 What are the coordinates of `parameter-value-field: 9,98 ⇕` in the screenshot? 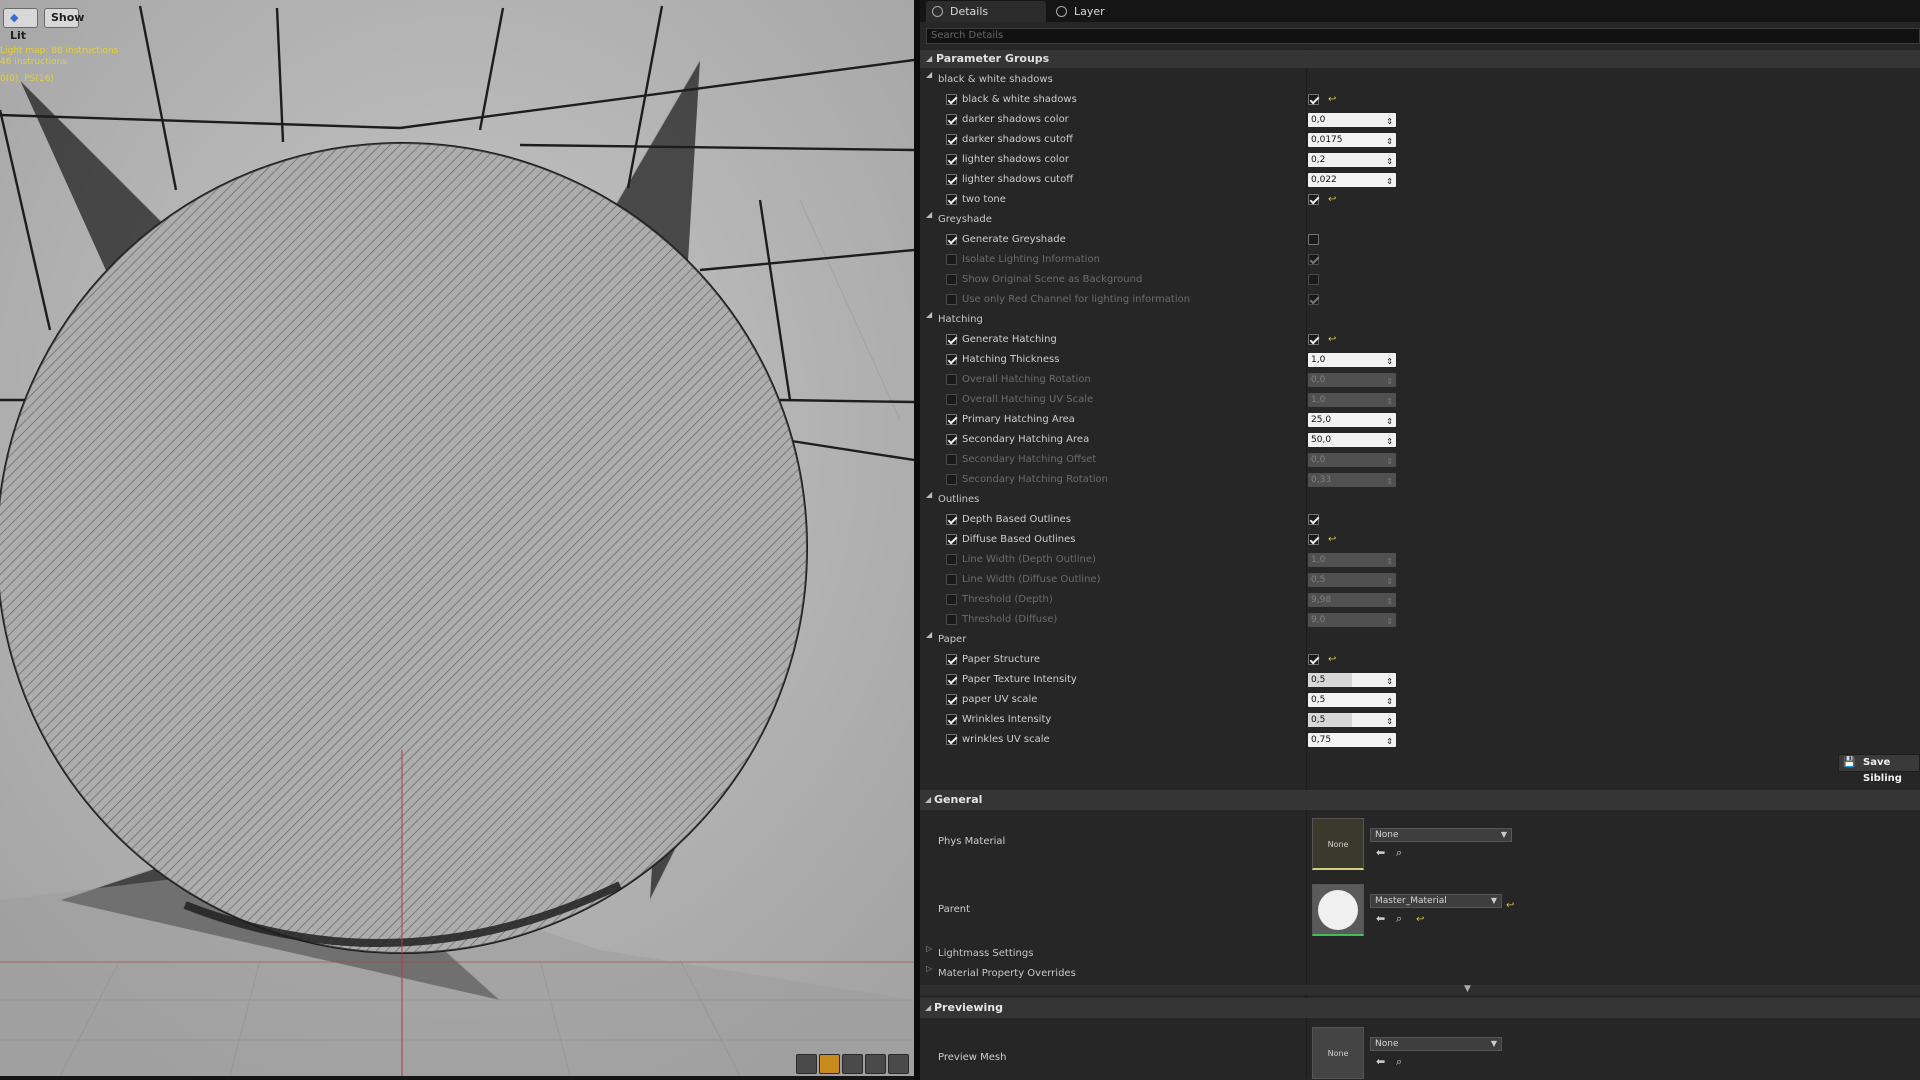 It's located at (1352, 600).